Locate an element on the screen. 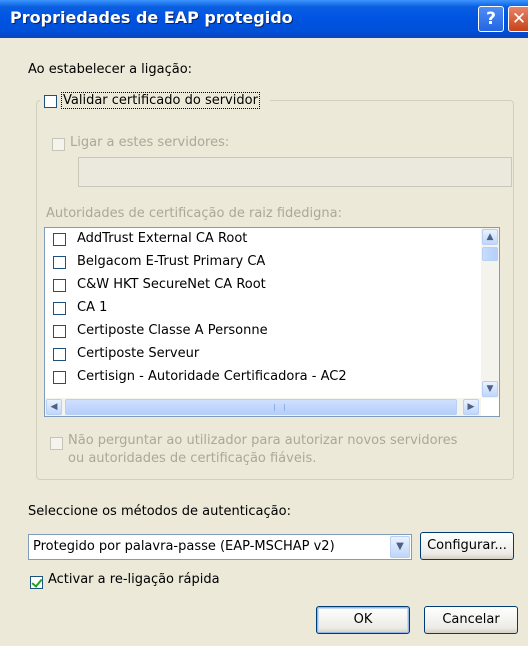 Image resolution: width=528 pixels, height=646 pixels. scroll-right-icon: ▶ is located at coordinates (471, 407).